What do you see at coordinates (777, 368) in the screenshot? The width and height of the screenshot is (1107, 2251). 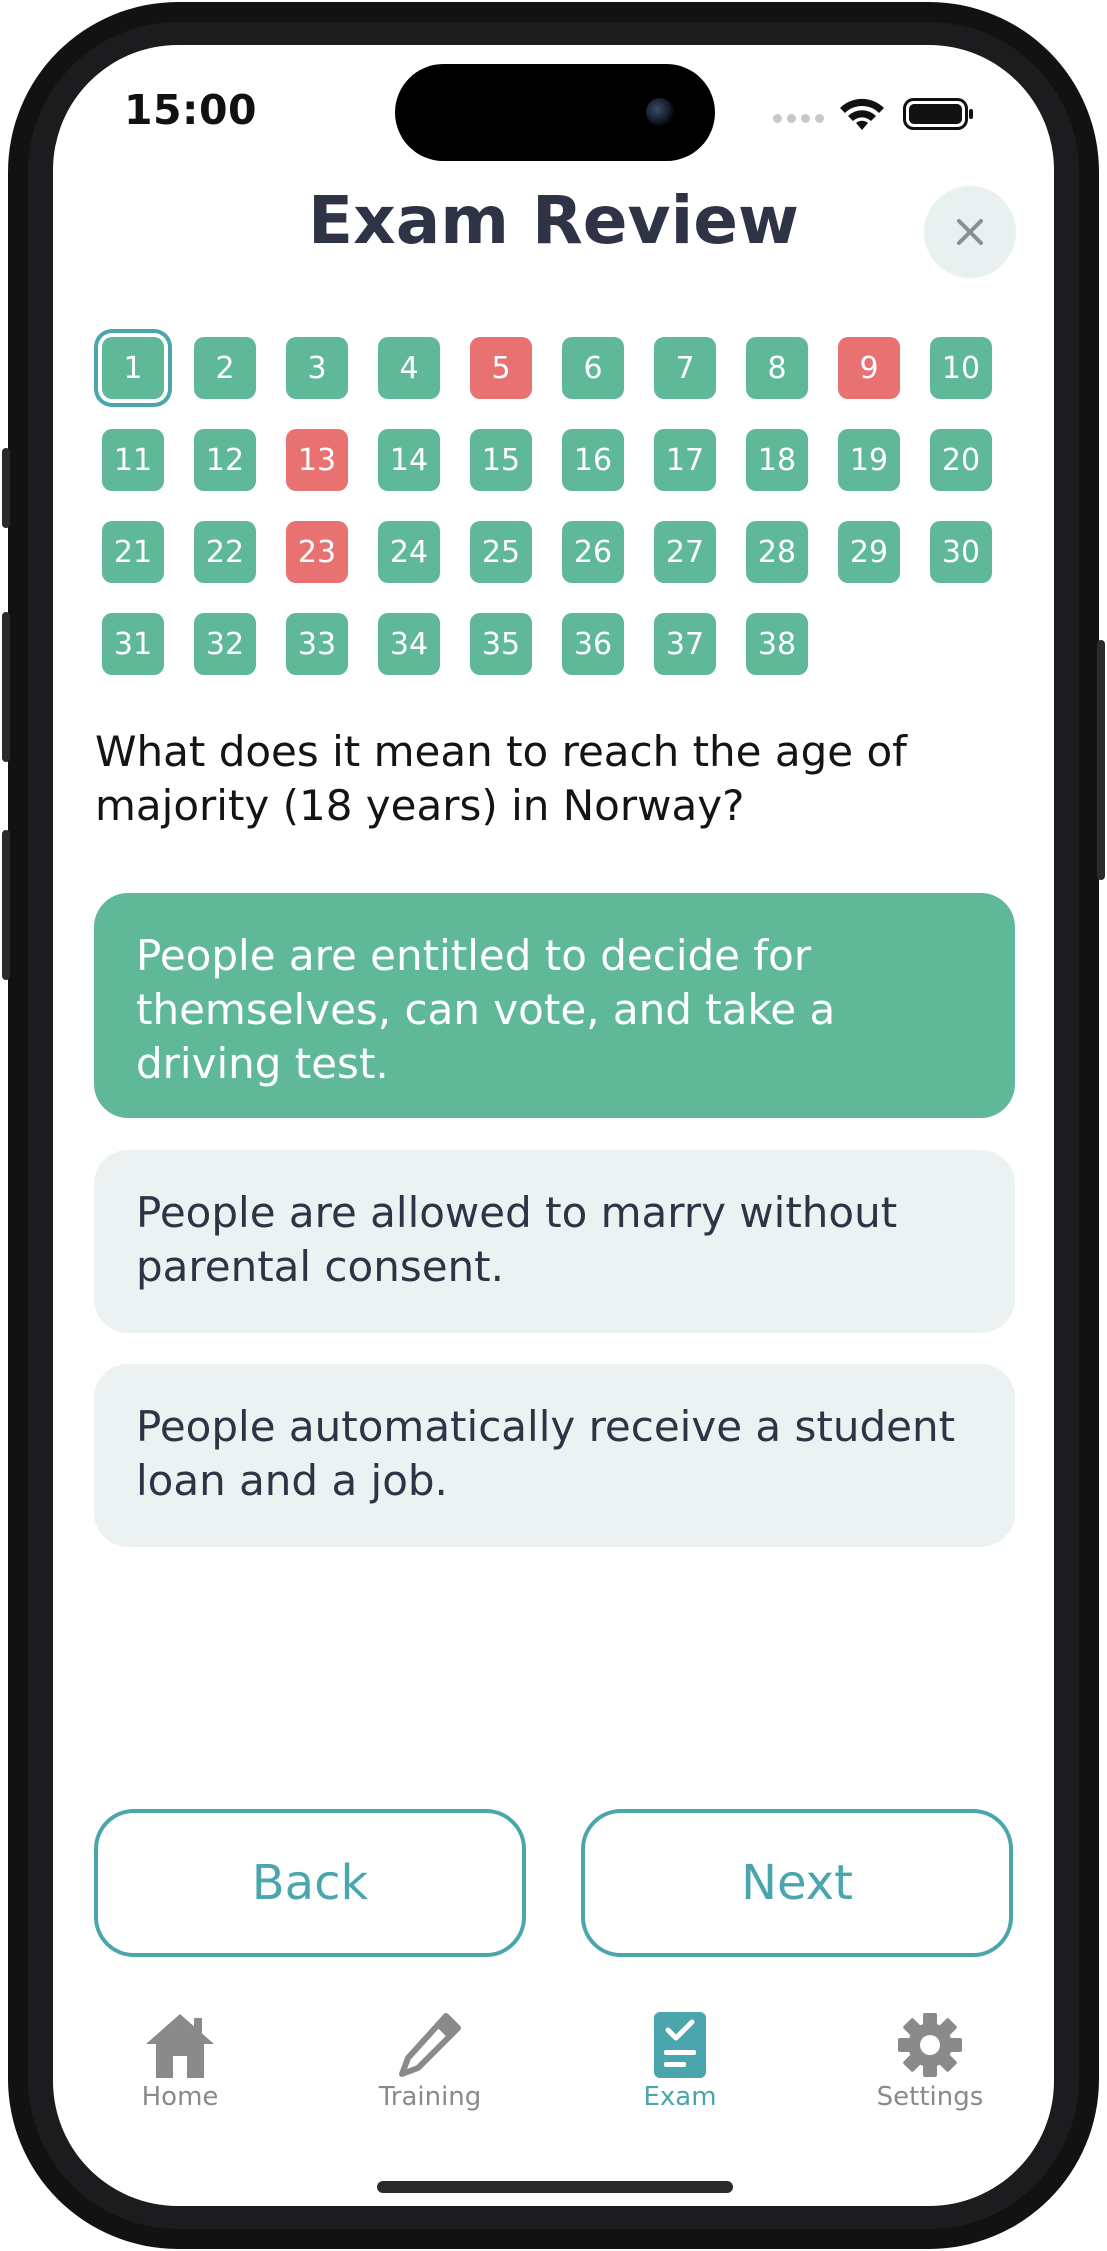 I see `question-number-button: 8` at bounding box center [777, 368].